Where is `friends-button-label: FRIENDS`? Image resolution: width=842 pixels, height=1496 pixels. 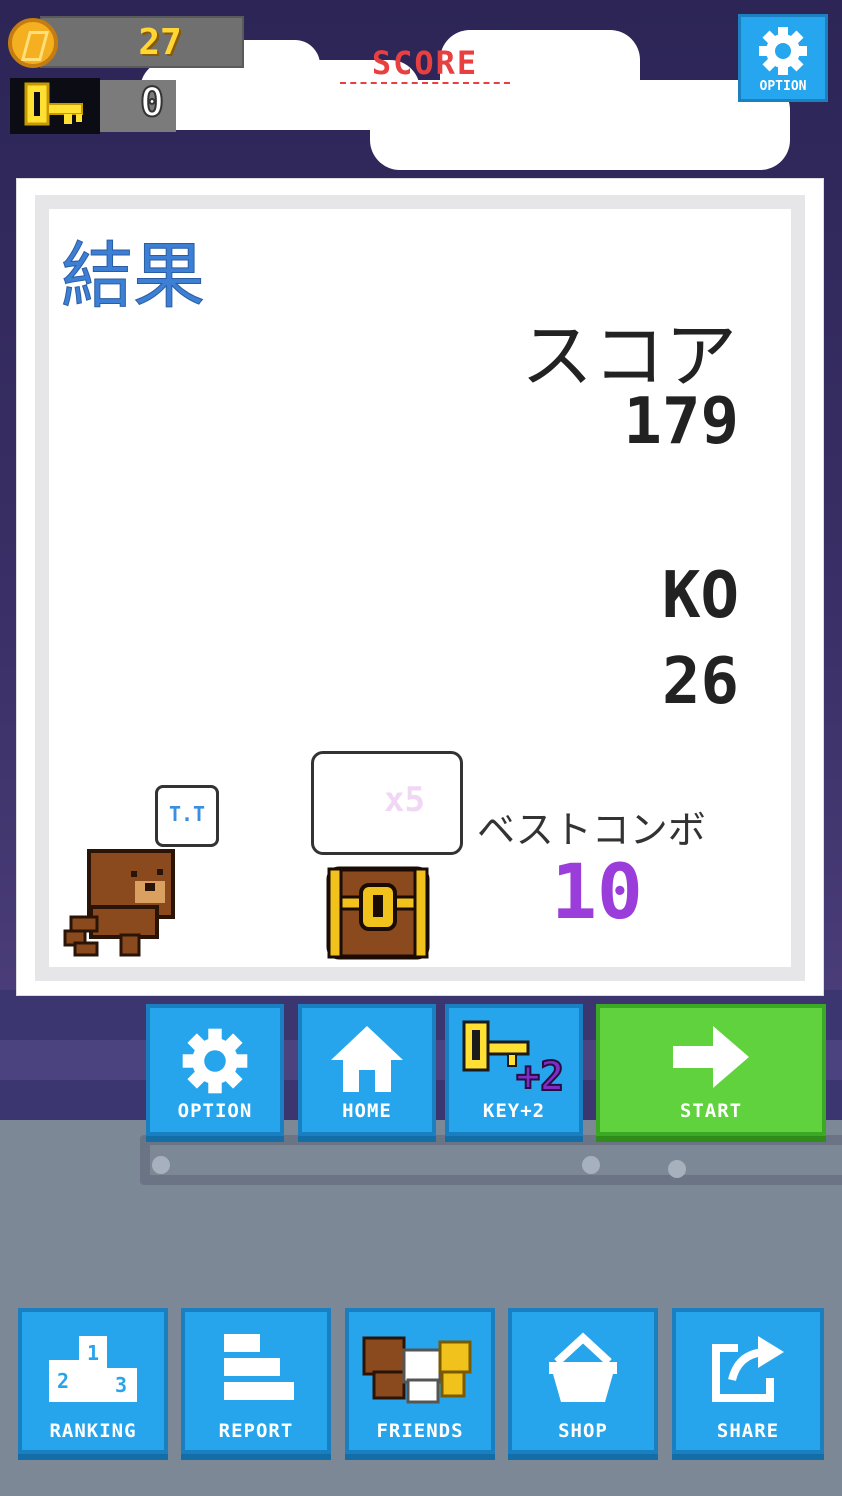 friends-button-label: FRIENDS is located at coordinates (420, 1431).